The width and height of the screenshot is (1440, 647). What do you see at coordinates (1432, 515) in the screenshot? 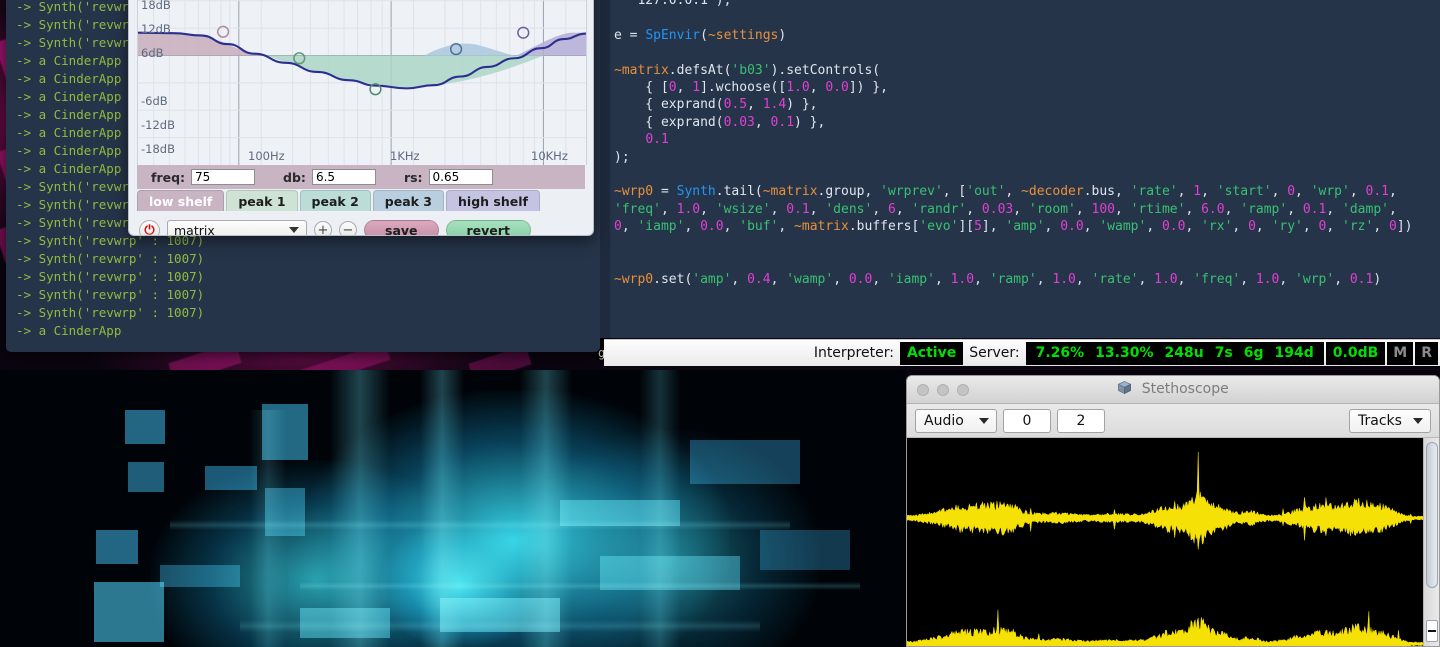
I see `scrollbar-thumb` at bounding box center [1432, 515].